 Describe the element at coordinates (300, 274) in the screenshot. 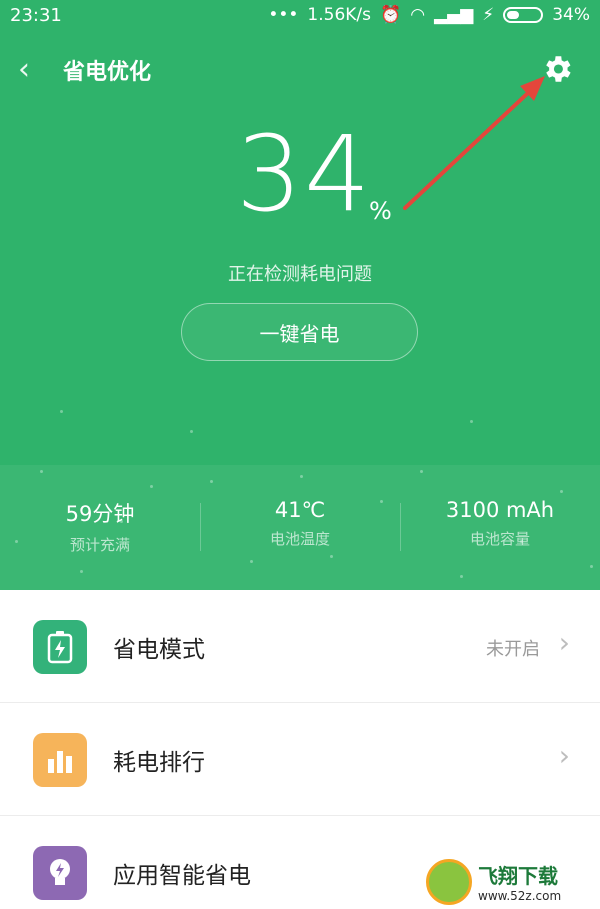

I see `detect-status-text: 正在检测耗电问题` at that location.